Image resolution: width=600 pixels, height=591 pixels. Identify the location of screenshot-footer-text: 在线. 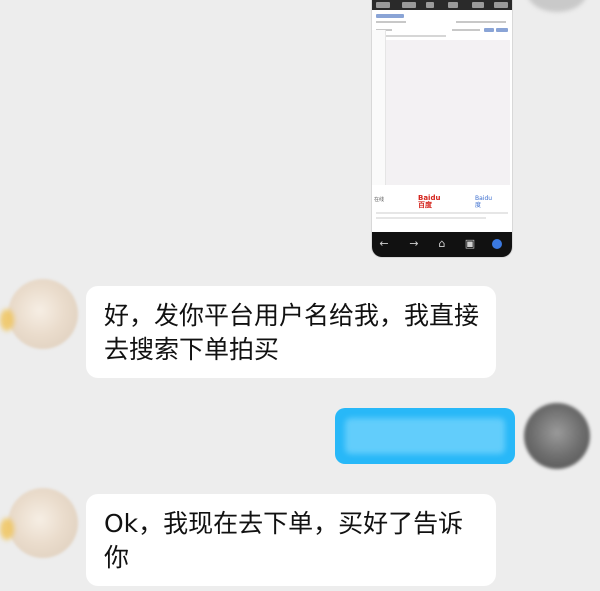
(379, 200).